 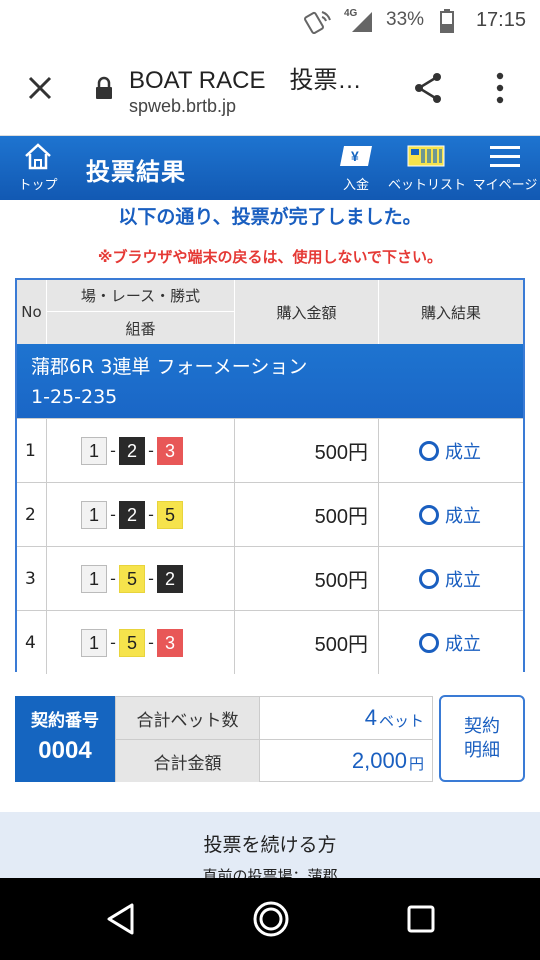 I want to click on table-row: 1 1 - 2 - 3 500円 成立, so click(x=270, y=450).